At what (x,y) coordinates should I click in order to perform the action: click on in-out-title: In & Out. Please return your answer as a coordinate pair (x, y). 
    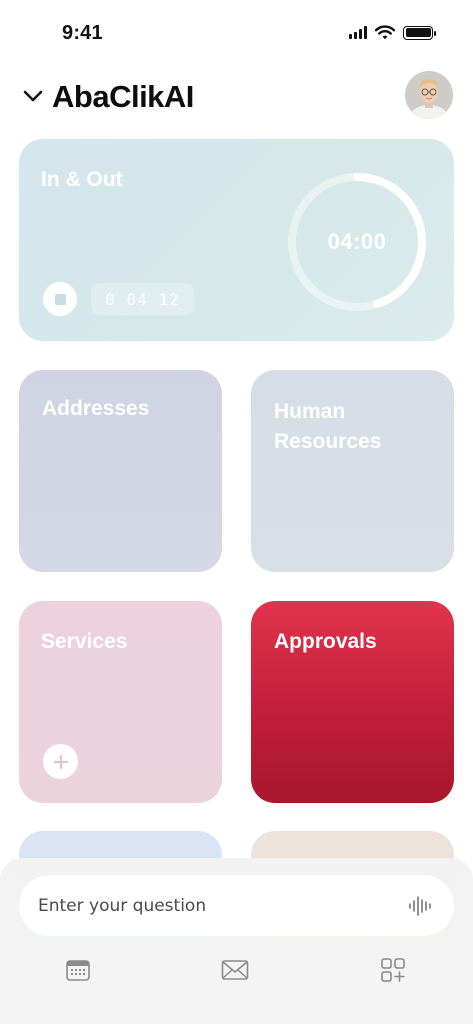
    Looking at the image, I should click on (82, 179).